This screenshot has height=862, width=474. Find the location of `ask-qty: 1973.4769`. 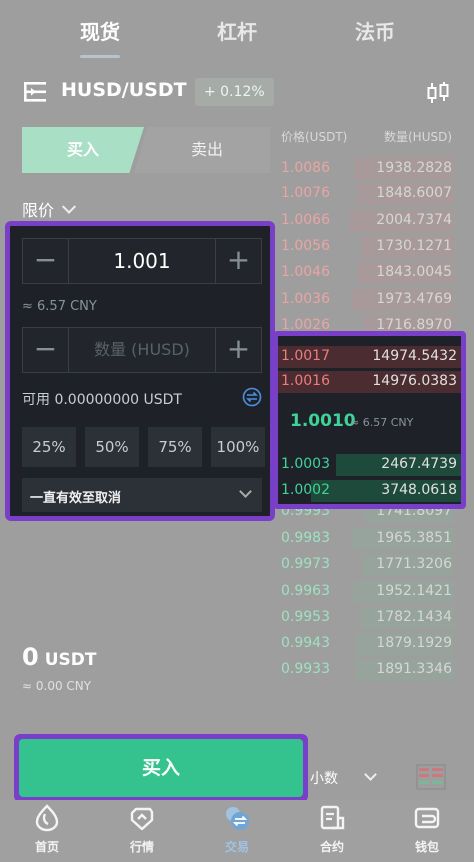

ask-qty: 1973.4769 is located at coordinates (414, 299).